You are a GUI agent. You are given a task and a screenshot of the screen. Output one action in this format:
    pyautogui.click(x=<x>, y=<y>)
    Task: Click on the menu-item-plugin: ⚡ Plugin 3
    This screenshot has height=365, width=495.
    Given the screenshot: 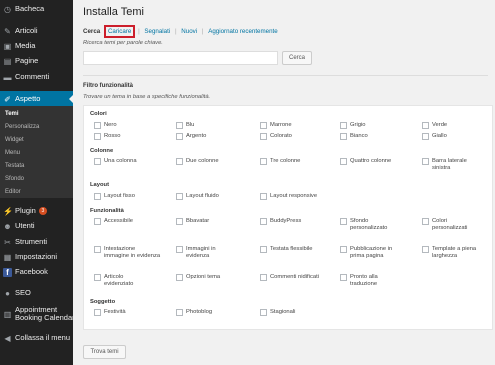 What is the action you would take?
    pyautogui.click(x=36, y=211)
    